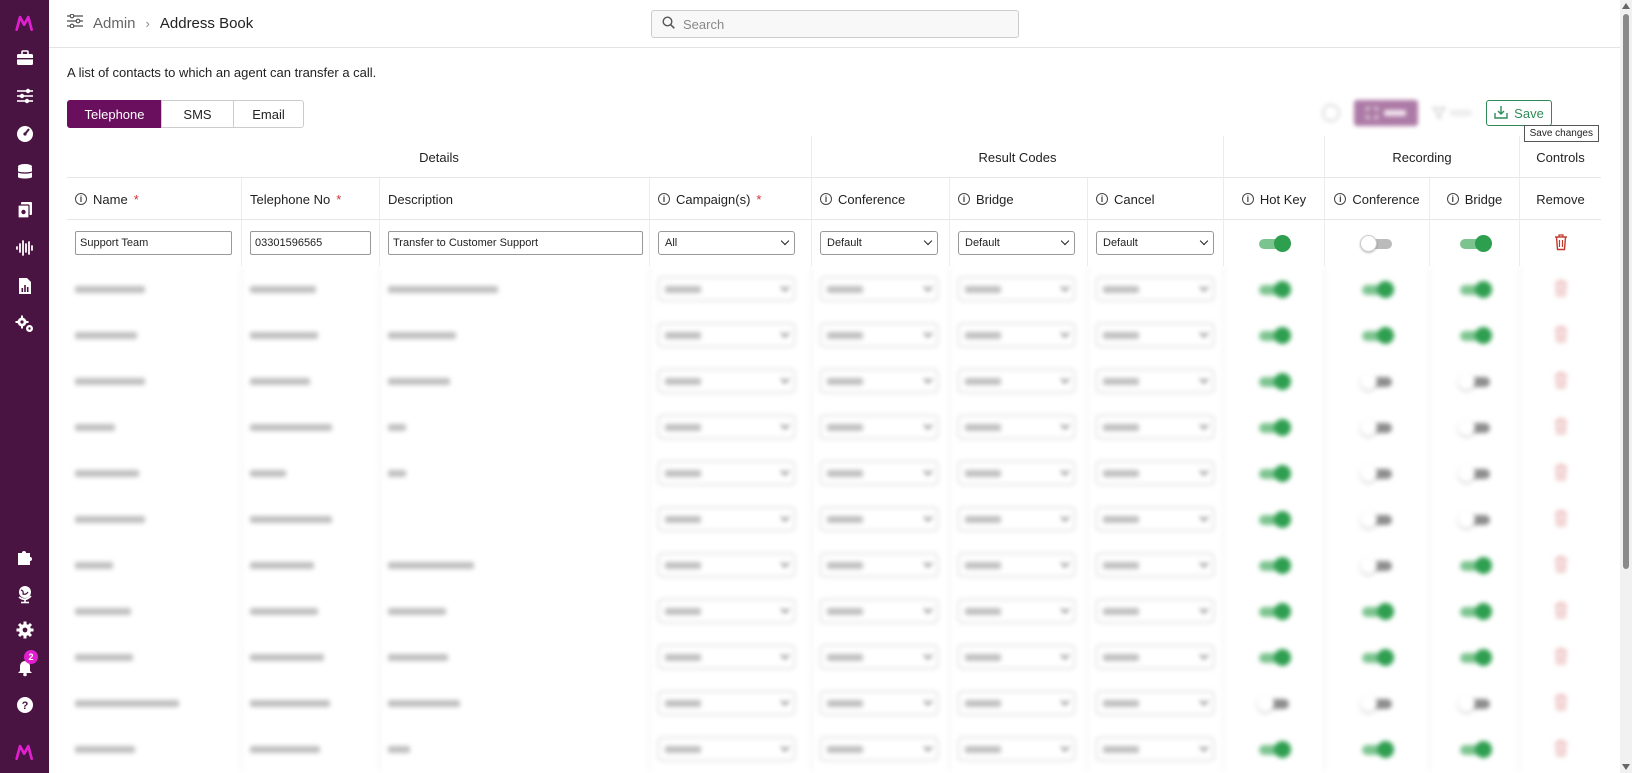 This screenshot has width=1632, height=773. What do you see at coordinates (153, 243) in the screenshot?
I see `name-field` at bounding box center [153, 243].